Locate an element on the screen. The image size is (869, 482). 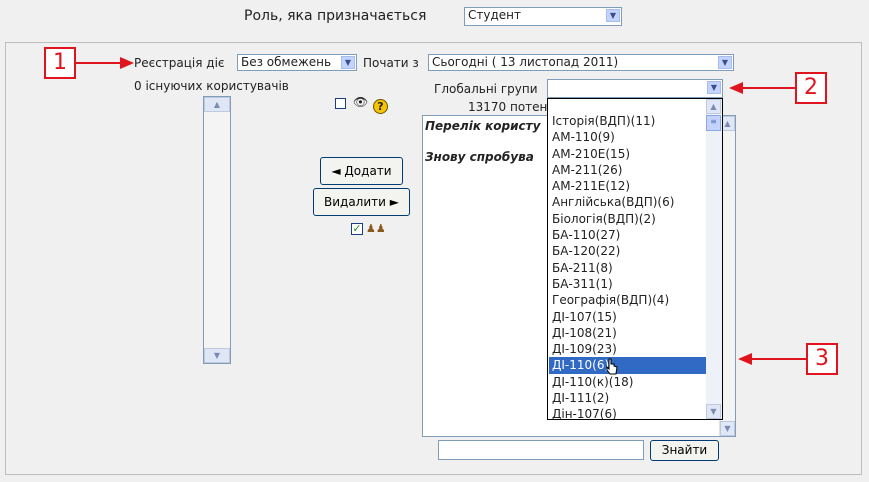
dropdown-option: АМ-211(26) is located at coordinates (627, 170).